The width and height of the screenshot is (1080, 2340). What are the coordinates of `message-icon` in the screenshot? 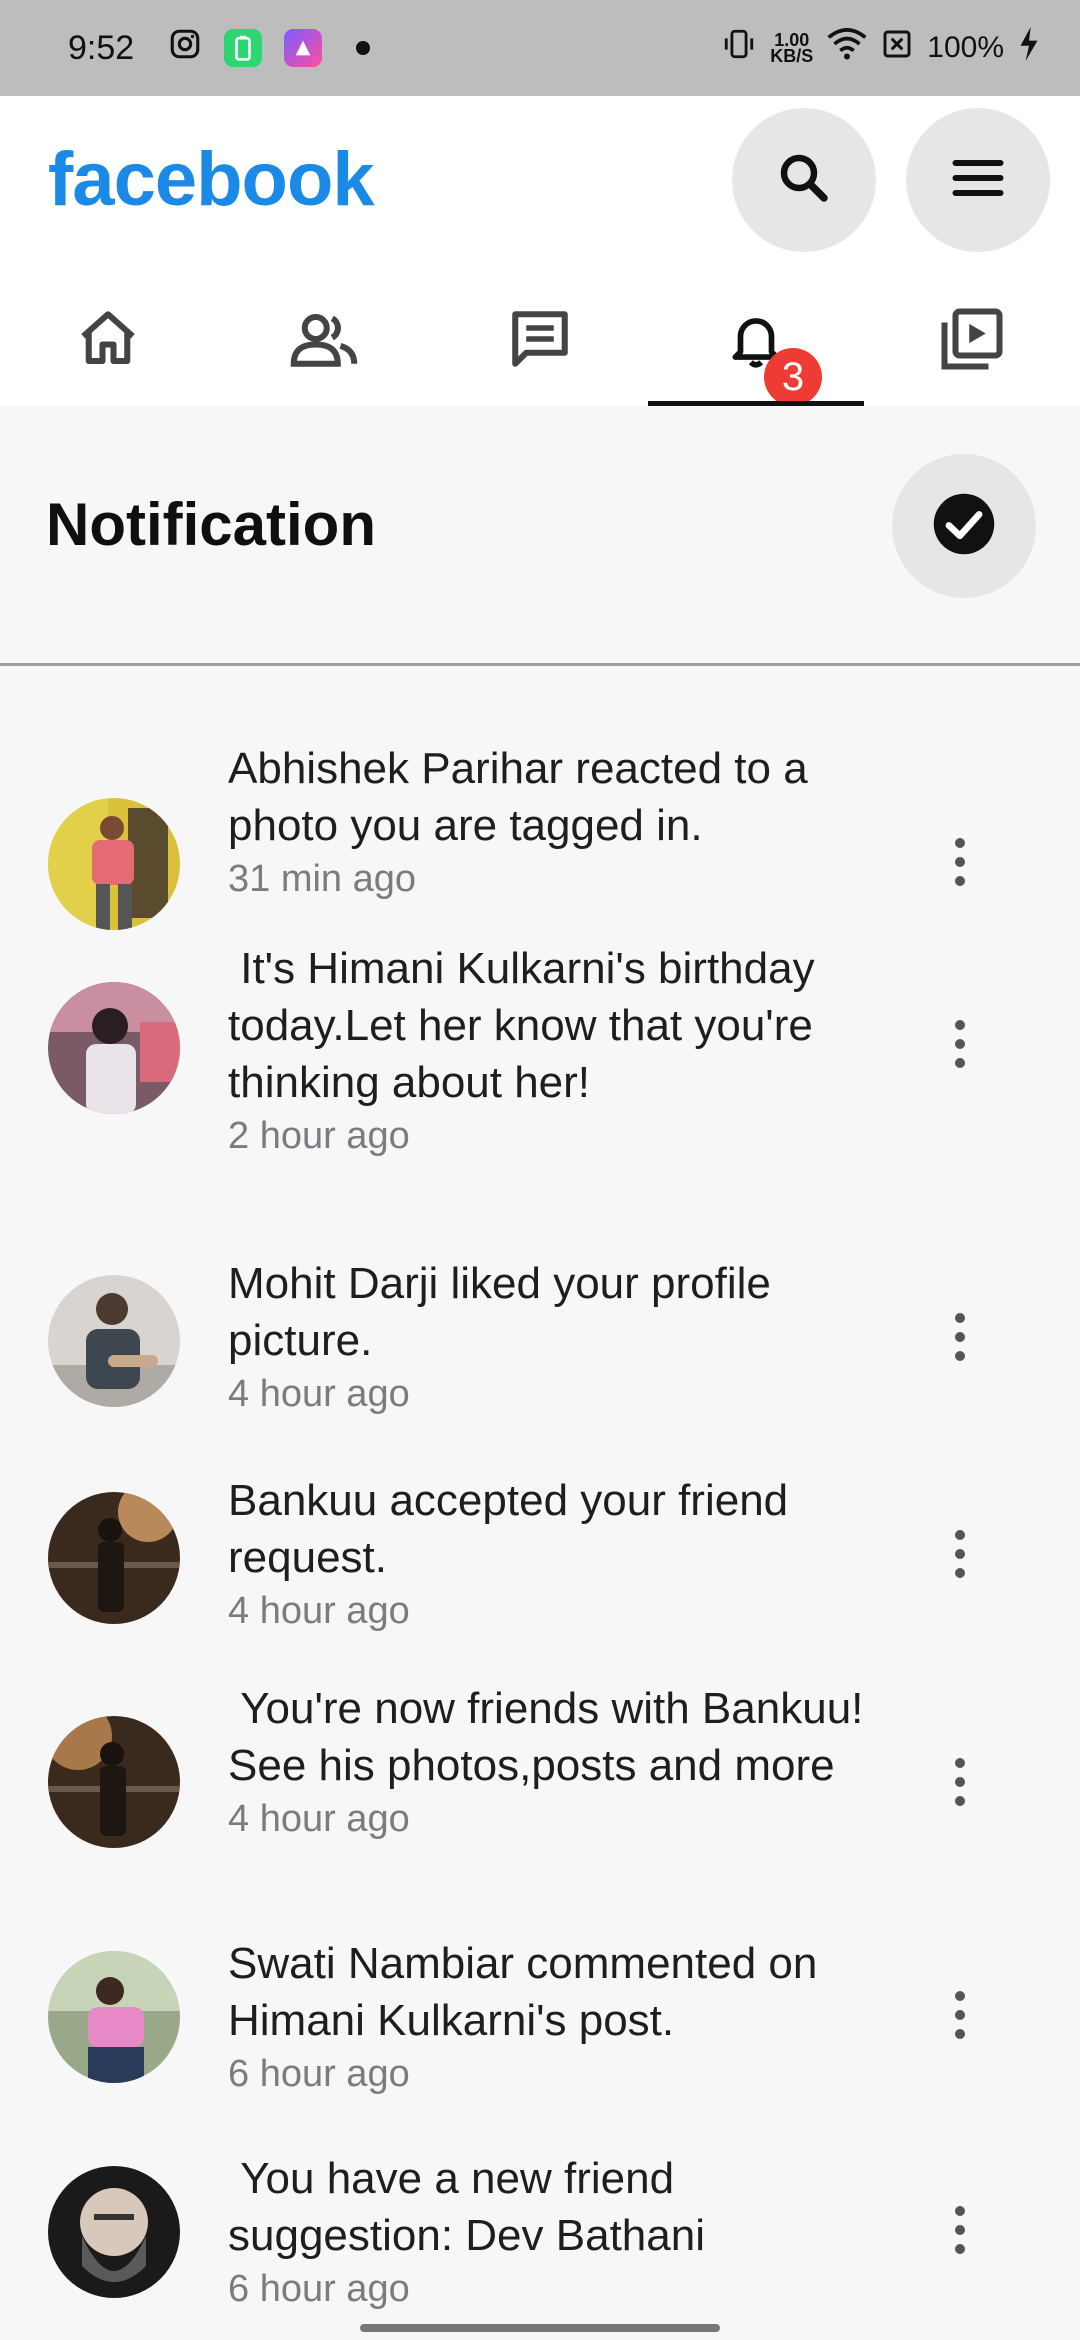 It's located at (540, 341).